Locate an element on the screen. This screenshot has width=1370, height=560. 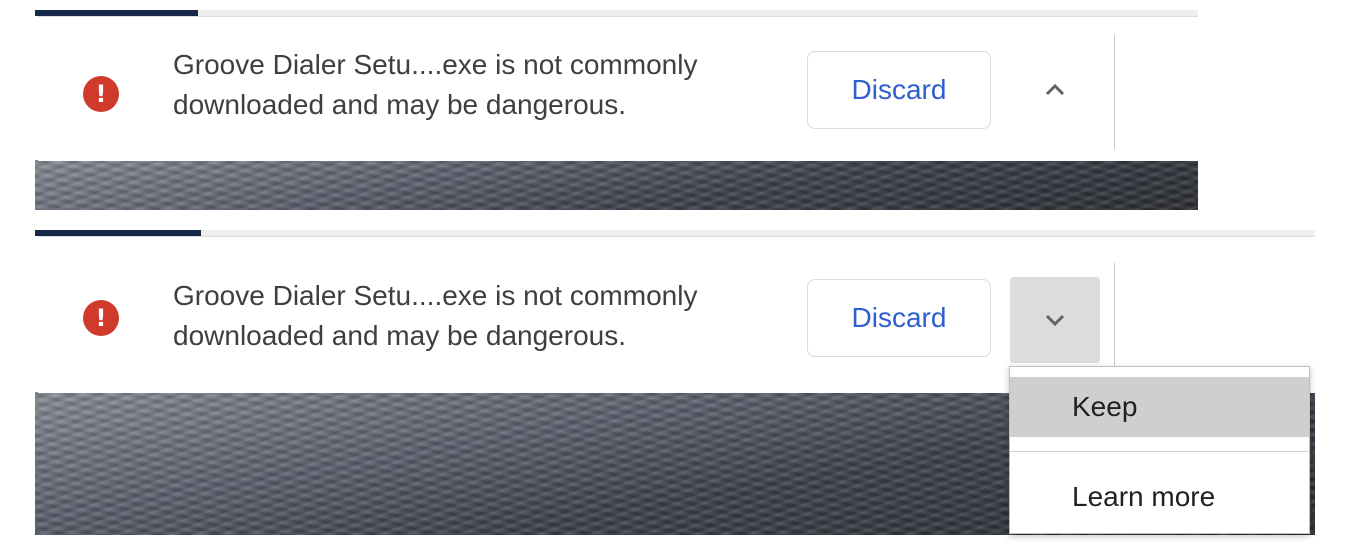
separator is located at coordinates (1114, 92).